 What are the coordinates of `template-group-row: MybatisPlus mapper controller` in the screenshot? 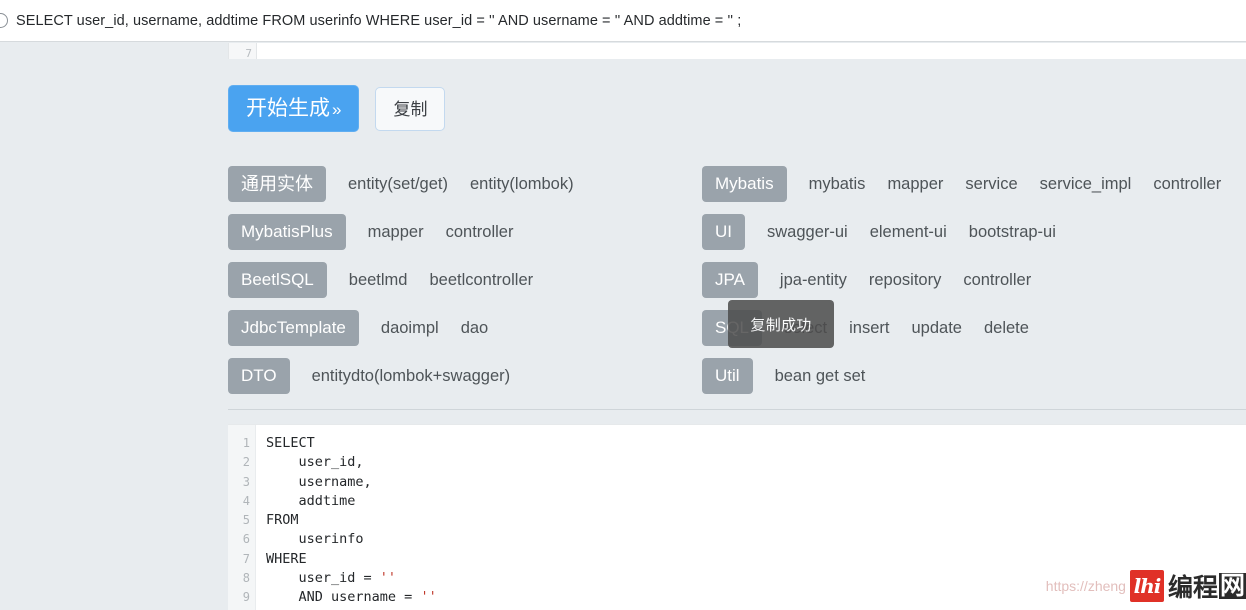 It's located at (465, 232).